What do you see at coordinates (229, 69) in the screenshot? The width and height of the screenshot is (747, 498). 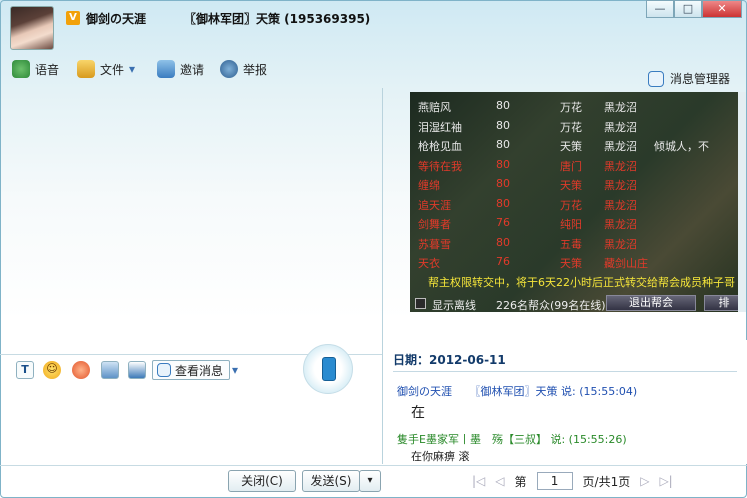 I see `report-icon` at bounding box center [229, 69].